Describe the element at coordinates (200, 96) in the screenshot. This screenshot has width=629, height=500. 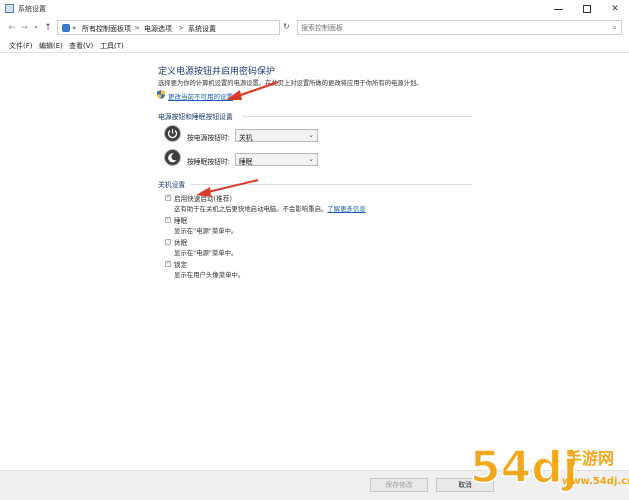
I see `change-unavailable-settings-link: 更改当前不可用的设置` at that location.